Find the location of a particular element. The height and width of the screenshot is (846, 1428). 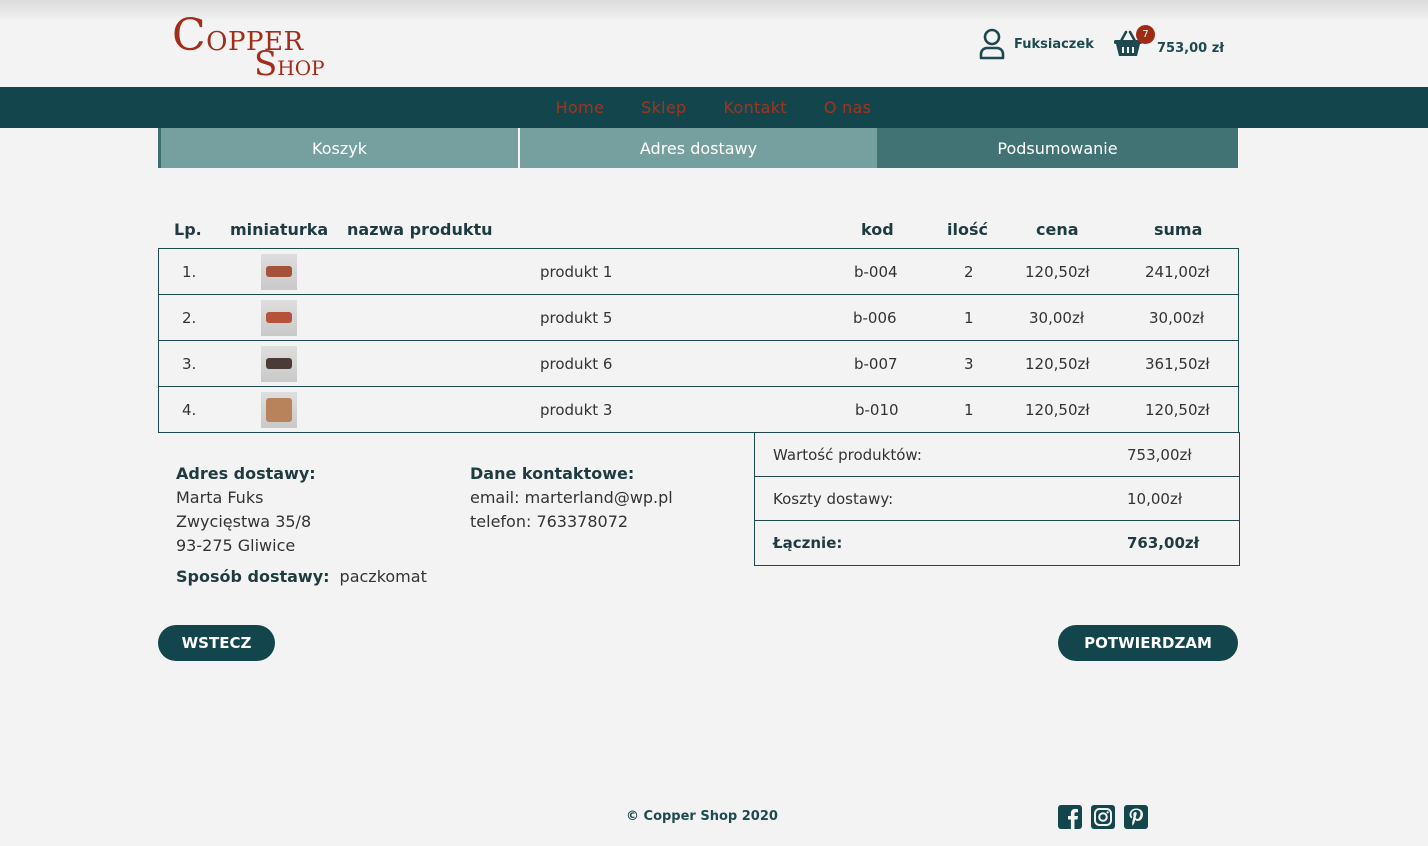

contact-email: email: marterland@wp.pl is located at coordinates (571, 497).